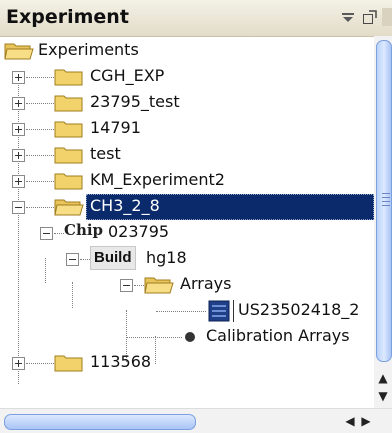 The width and height of the screenshot is (392, 433). What do you see at coordinates (348, 17) in the screenshot?
I see `minimize-icon` at bounding box center [348, 17].